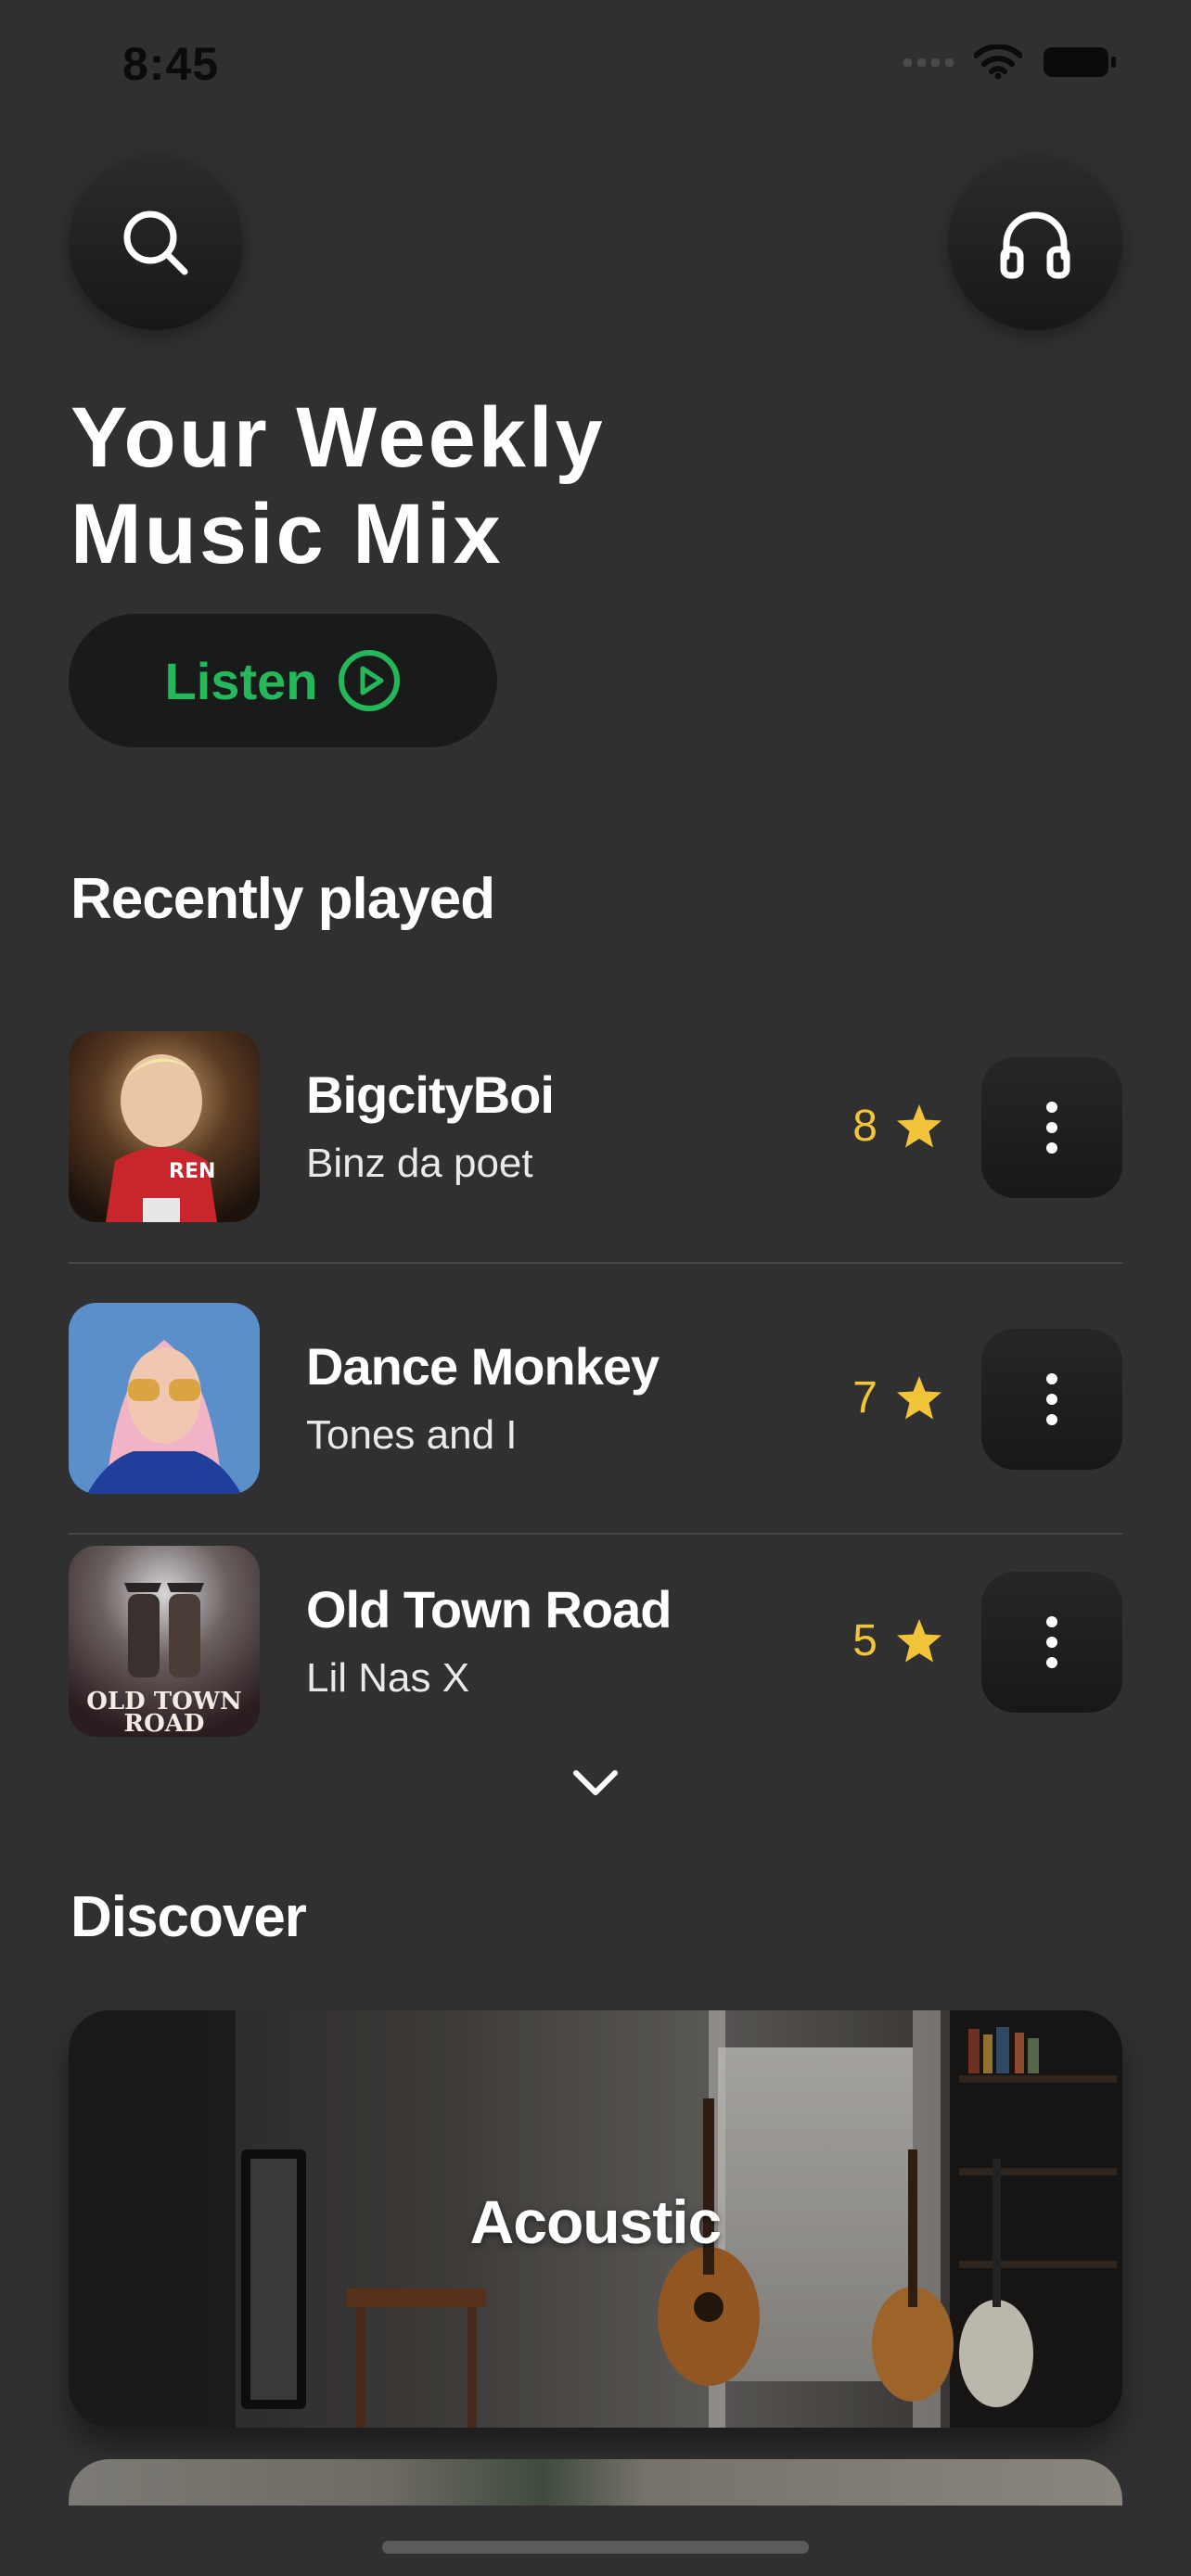 This screenshot has height=2576, width=1191. Describe the element at coordinates (241, 680) in the screenshot. I see `listen-label: Listen` at that location.